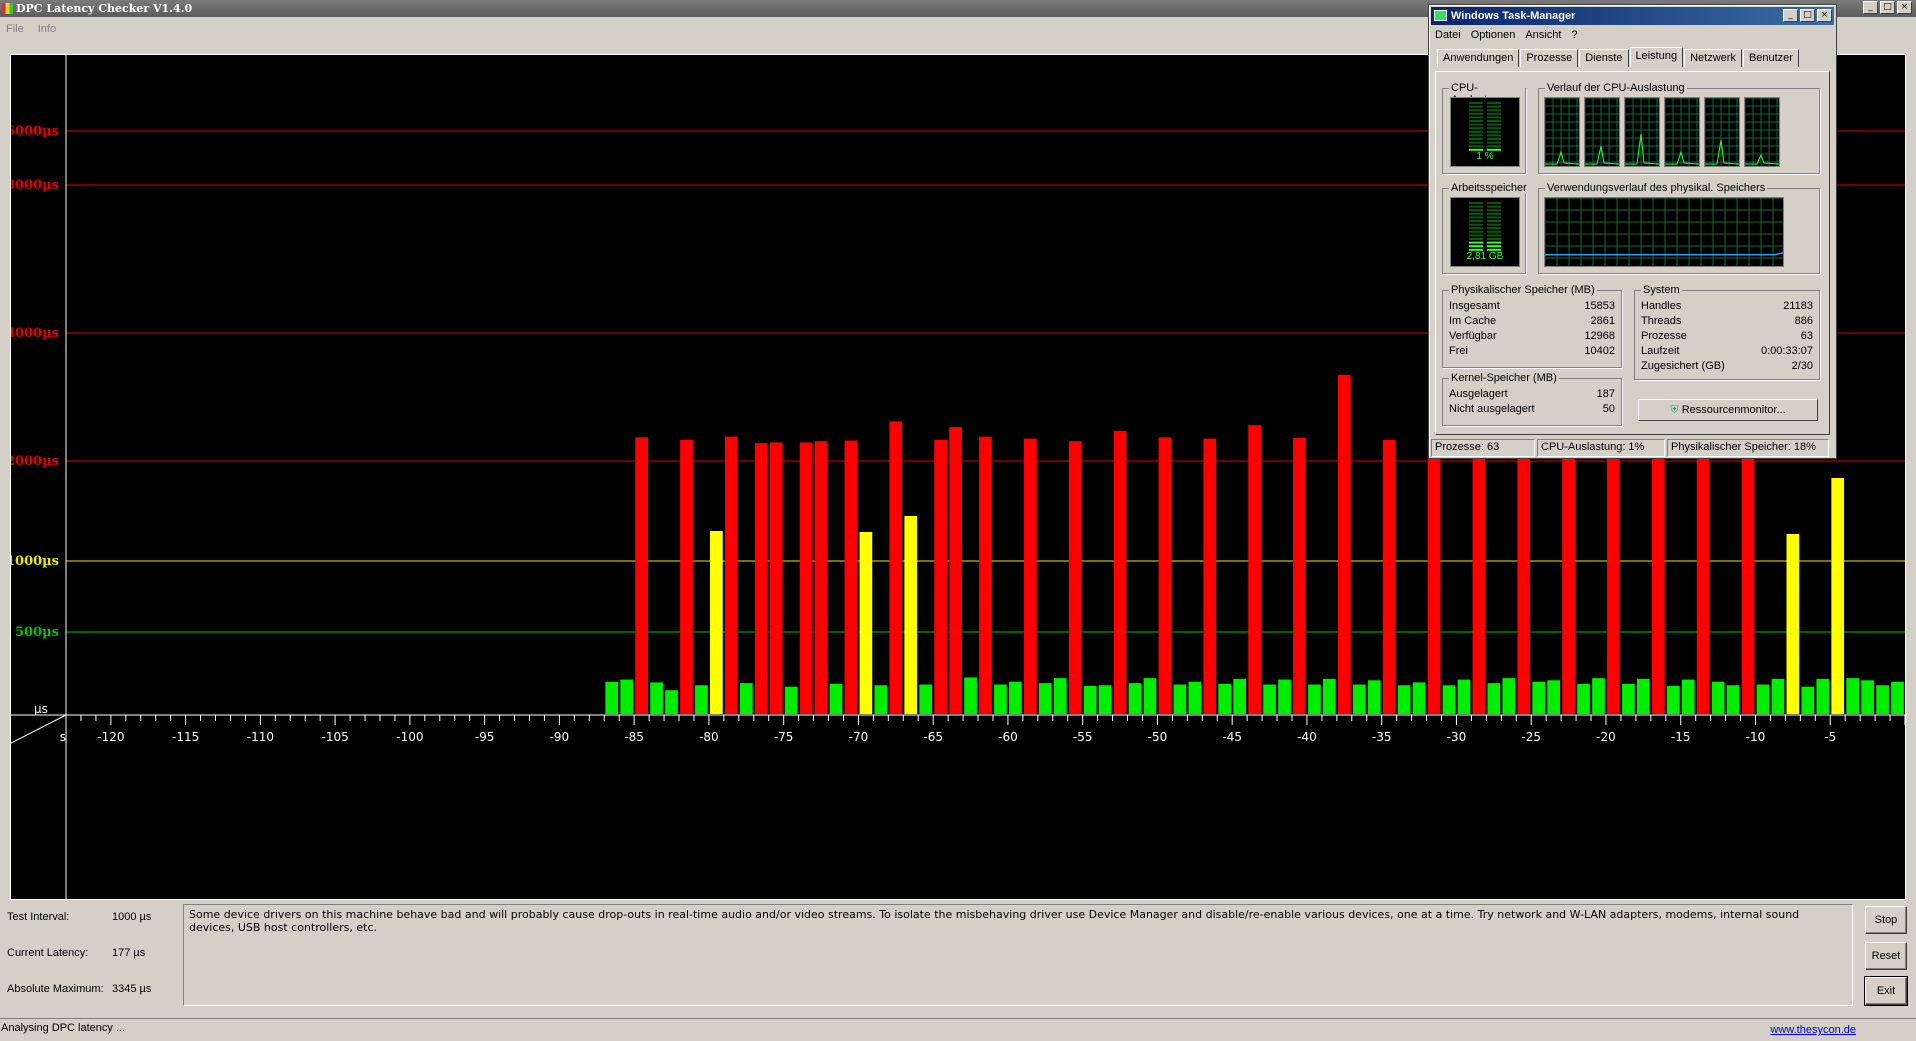 The height and width of the screenshot is (1041, 1916). What do you see at coordinates (1886, 991) in the screenshot?
I see `exit-button: Exit` at bounding box center [1886, 991].